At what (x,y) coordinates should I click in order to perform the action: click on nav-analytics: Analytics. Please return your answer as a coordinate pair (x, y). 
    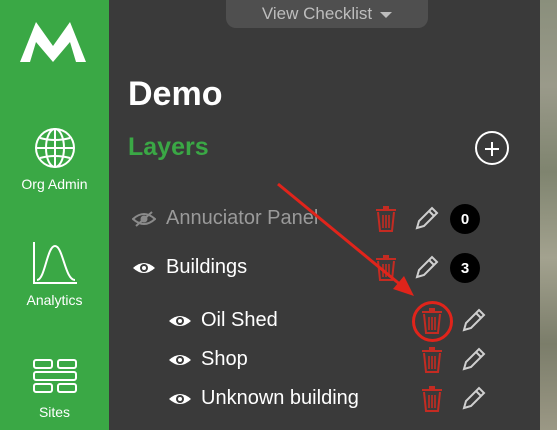
    Looking at the image, I should click on (54, 274).